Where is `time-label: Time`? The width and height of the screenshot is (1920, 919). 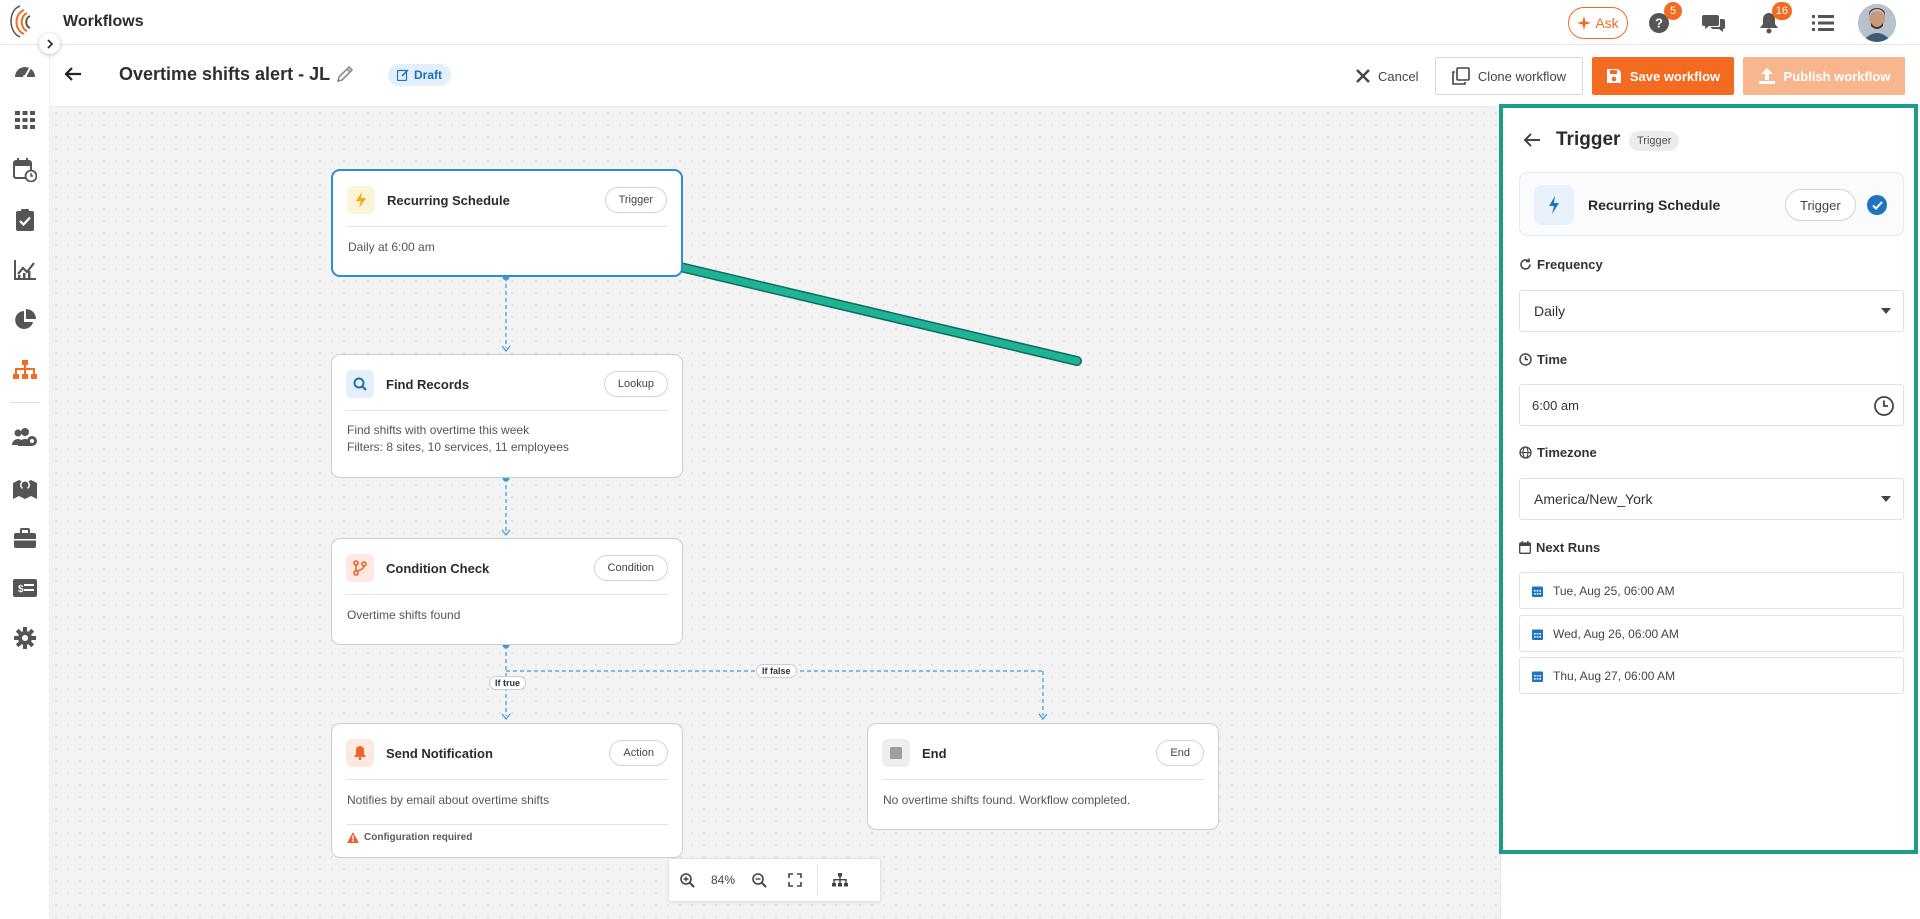 time-label: Time is located at coordinates (1543, 359).